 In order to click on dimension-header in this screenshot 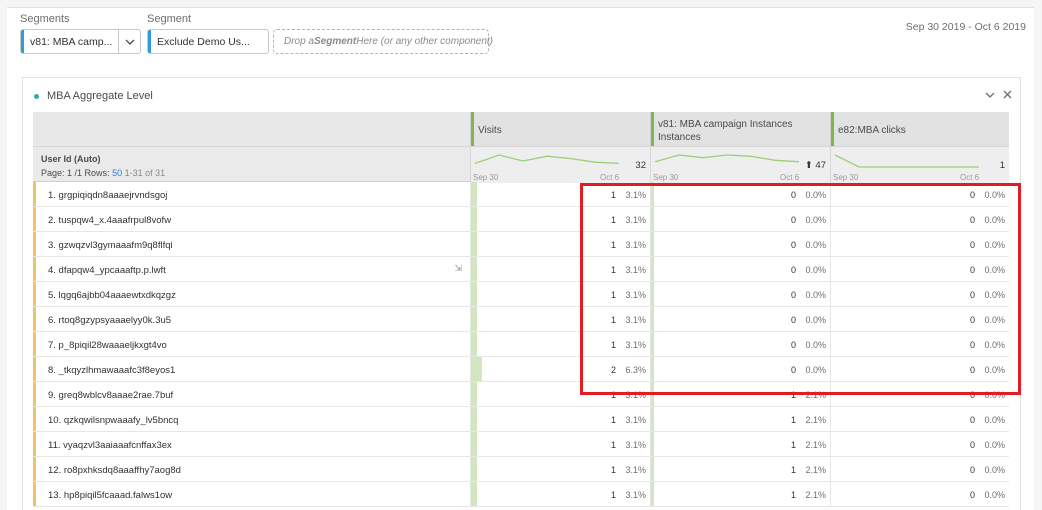, I will do `click(251, 129)`.